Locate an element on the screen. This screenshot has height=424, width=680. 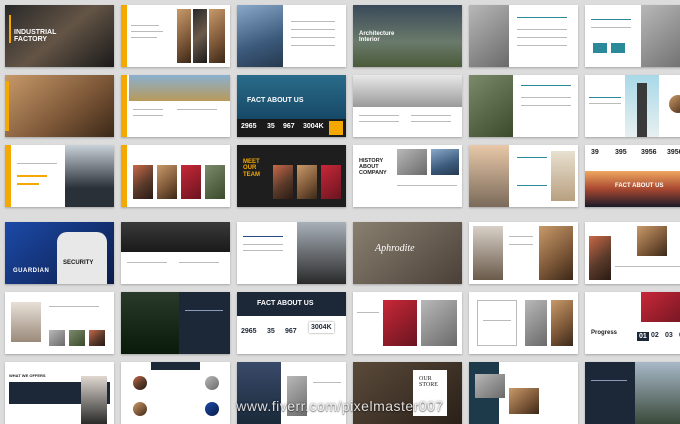
stat-box is located at coordinates (618, 48).